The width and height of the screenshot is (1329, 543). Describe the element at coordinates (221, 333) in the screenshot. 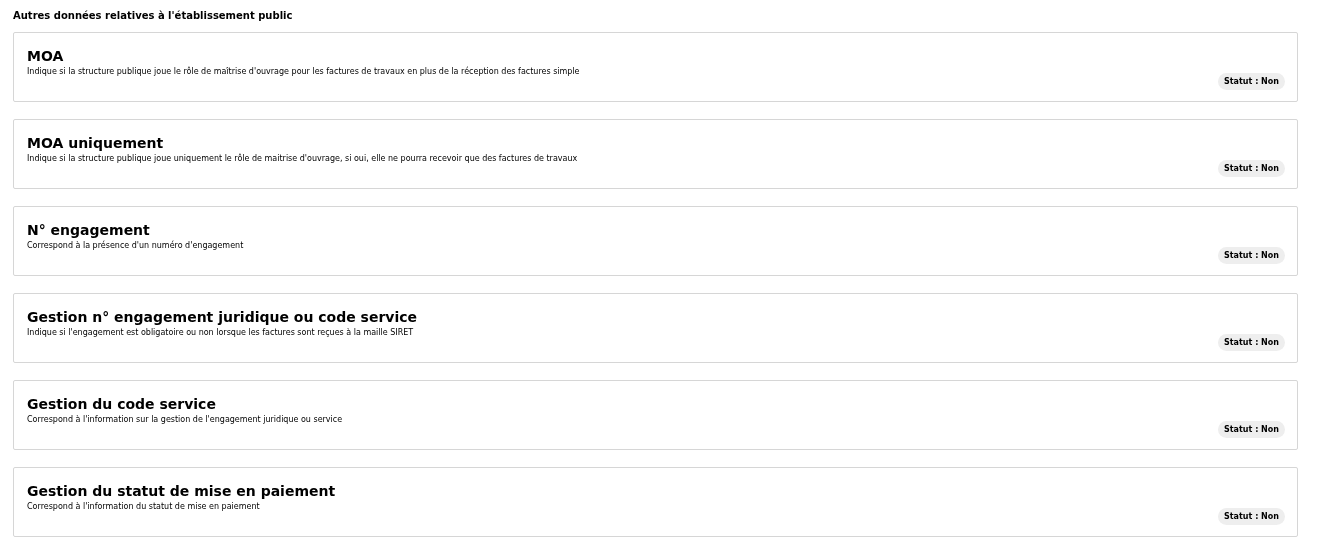

I see `card-description: Indique si l'engagement est obligatoire ou non lorsque les factures sont reçues à la maille SIRET` at that location.